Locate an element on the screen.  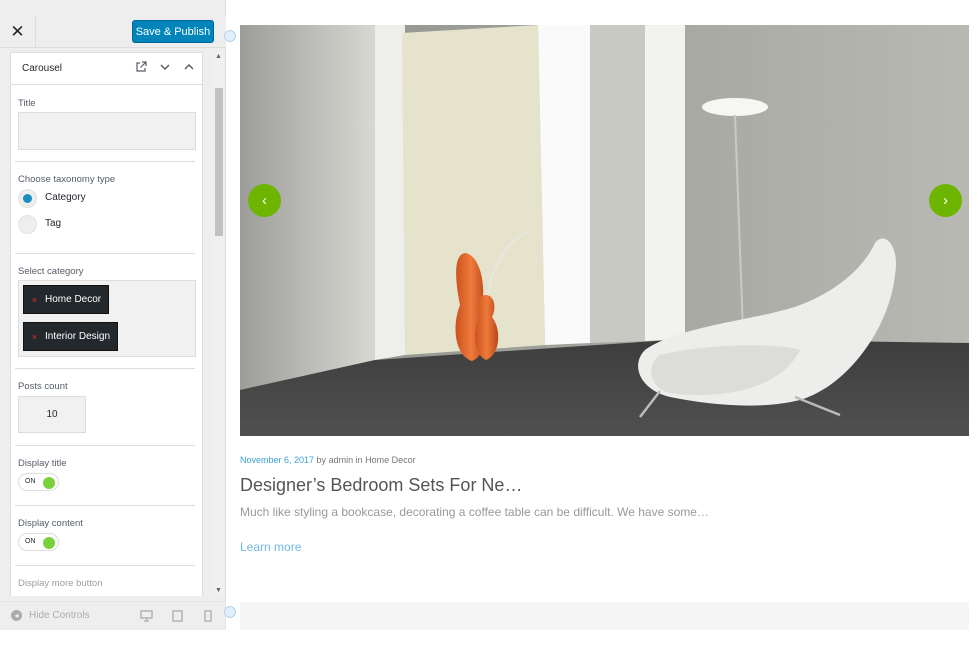
display-title-label: Display title is located at coordinates (42, 463).